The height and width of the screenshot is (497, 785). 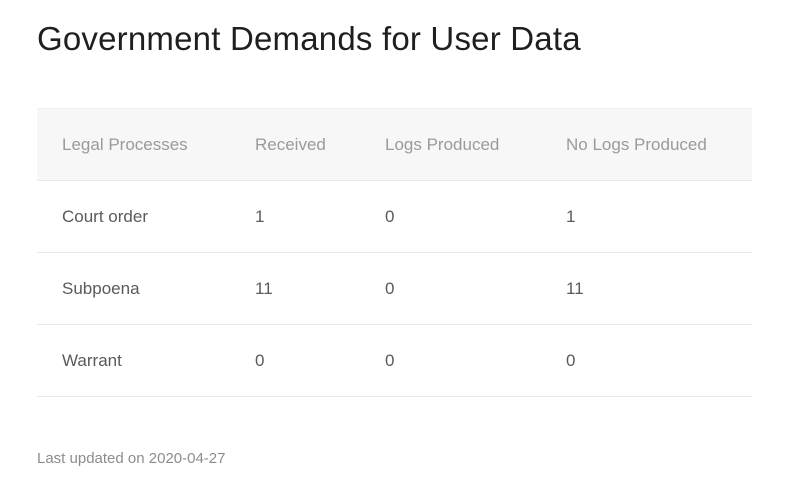 What do you see at coordinates (105, 216) in the screenshot?
I see `cell-legal-process: Court order` at bounding box center [105, 216].